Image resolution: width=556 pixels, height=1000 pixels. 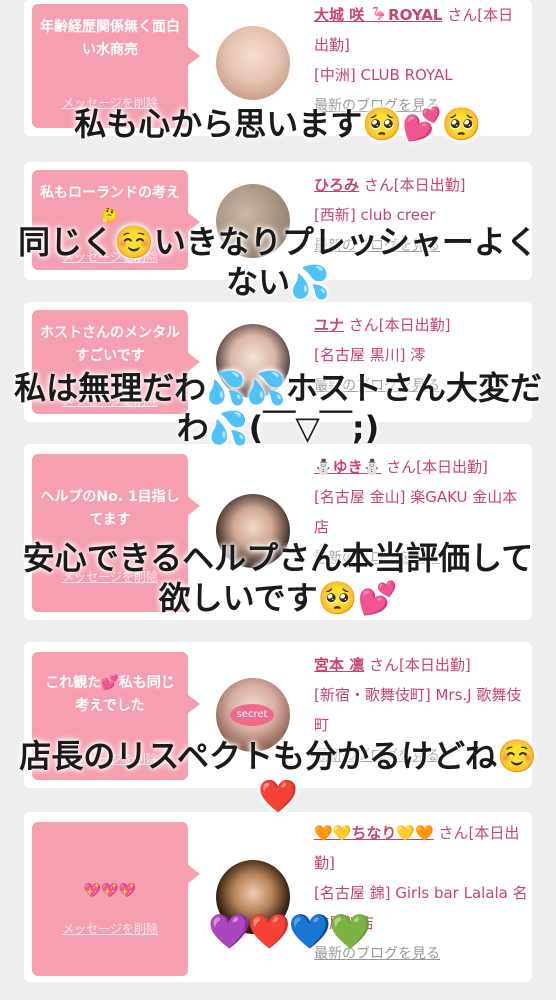 I want to click on cast-name-link: ひろみ, so click(x=336, y=185).